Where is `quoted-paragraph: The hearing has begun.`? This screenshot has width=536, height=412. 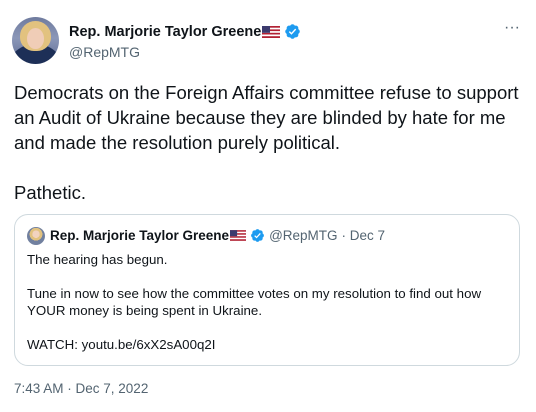 quoted-paragraph: The hearing has begun. is located at coordinates (97, 259).